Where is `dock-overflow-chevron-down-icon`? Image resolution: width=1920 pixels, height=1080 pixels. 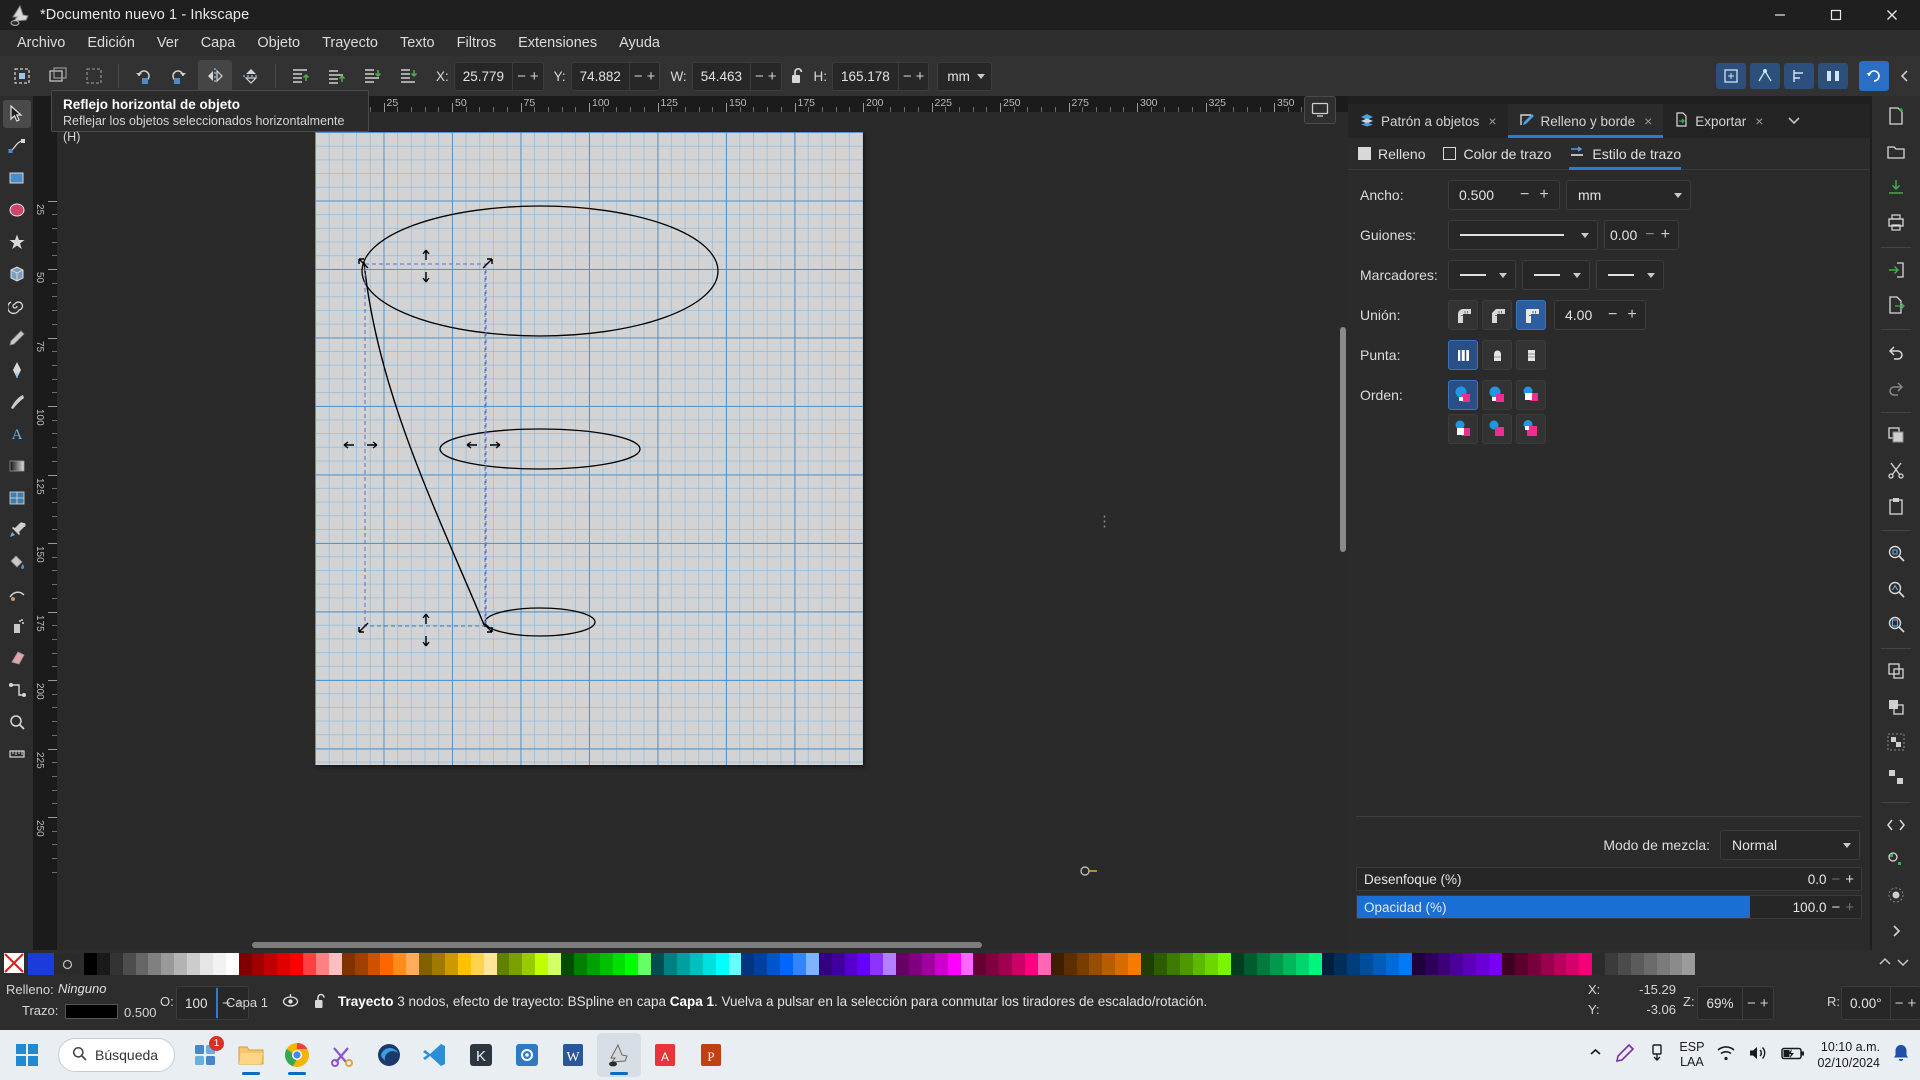 dock-overflow-chevron-down-icon is located at coordinates (1794, 121).